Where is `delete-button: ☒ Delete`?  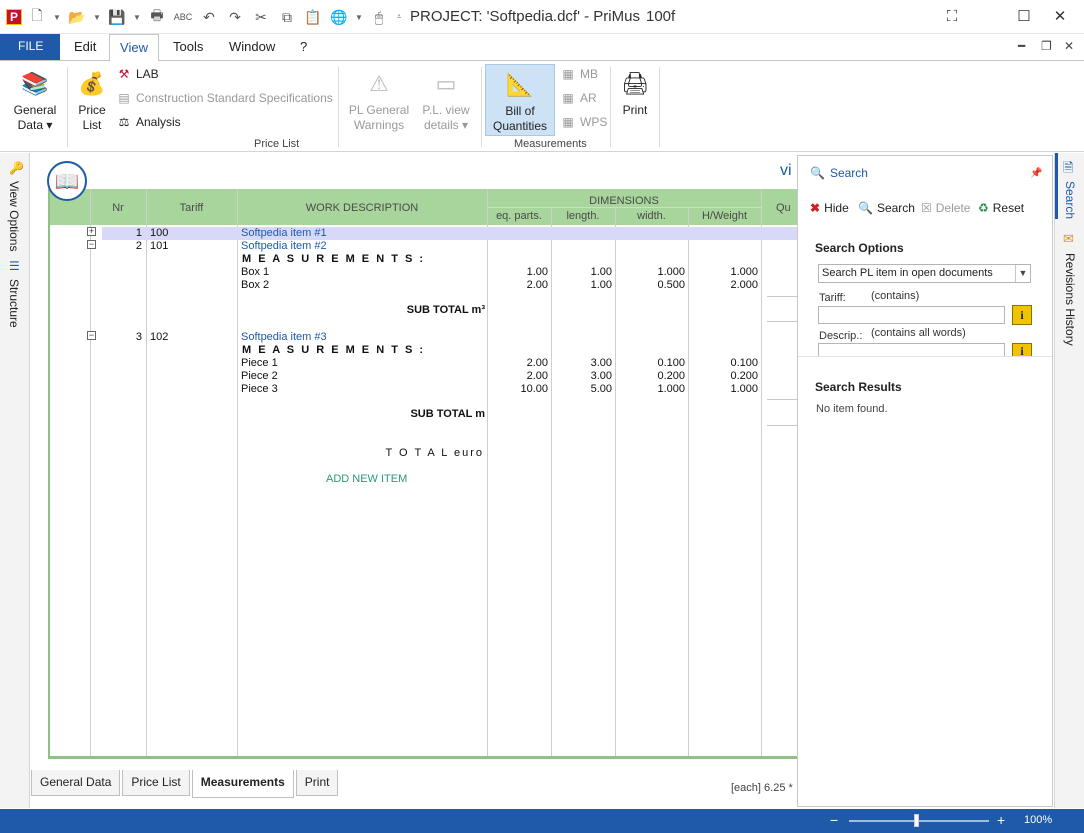 delete-button: ☒ Delete is located at coordinates (945, 208).